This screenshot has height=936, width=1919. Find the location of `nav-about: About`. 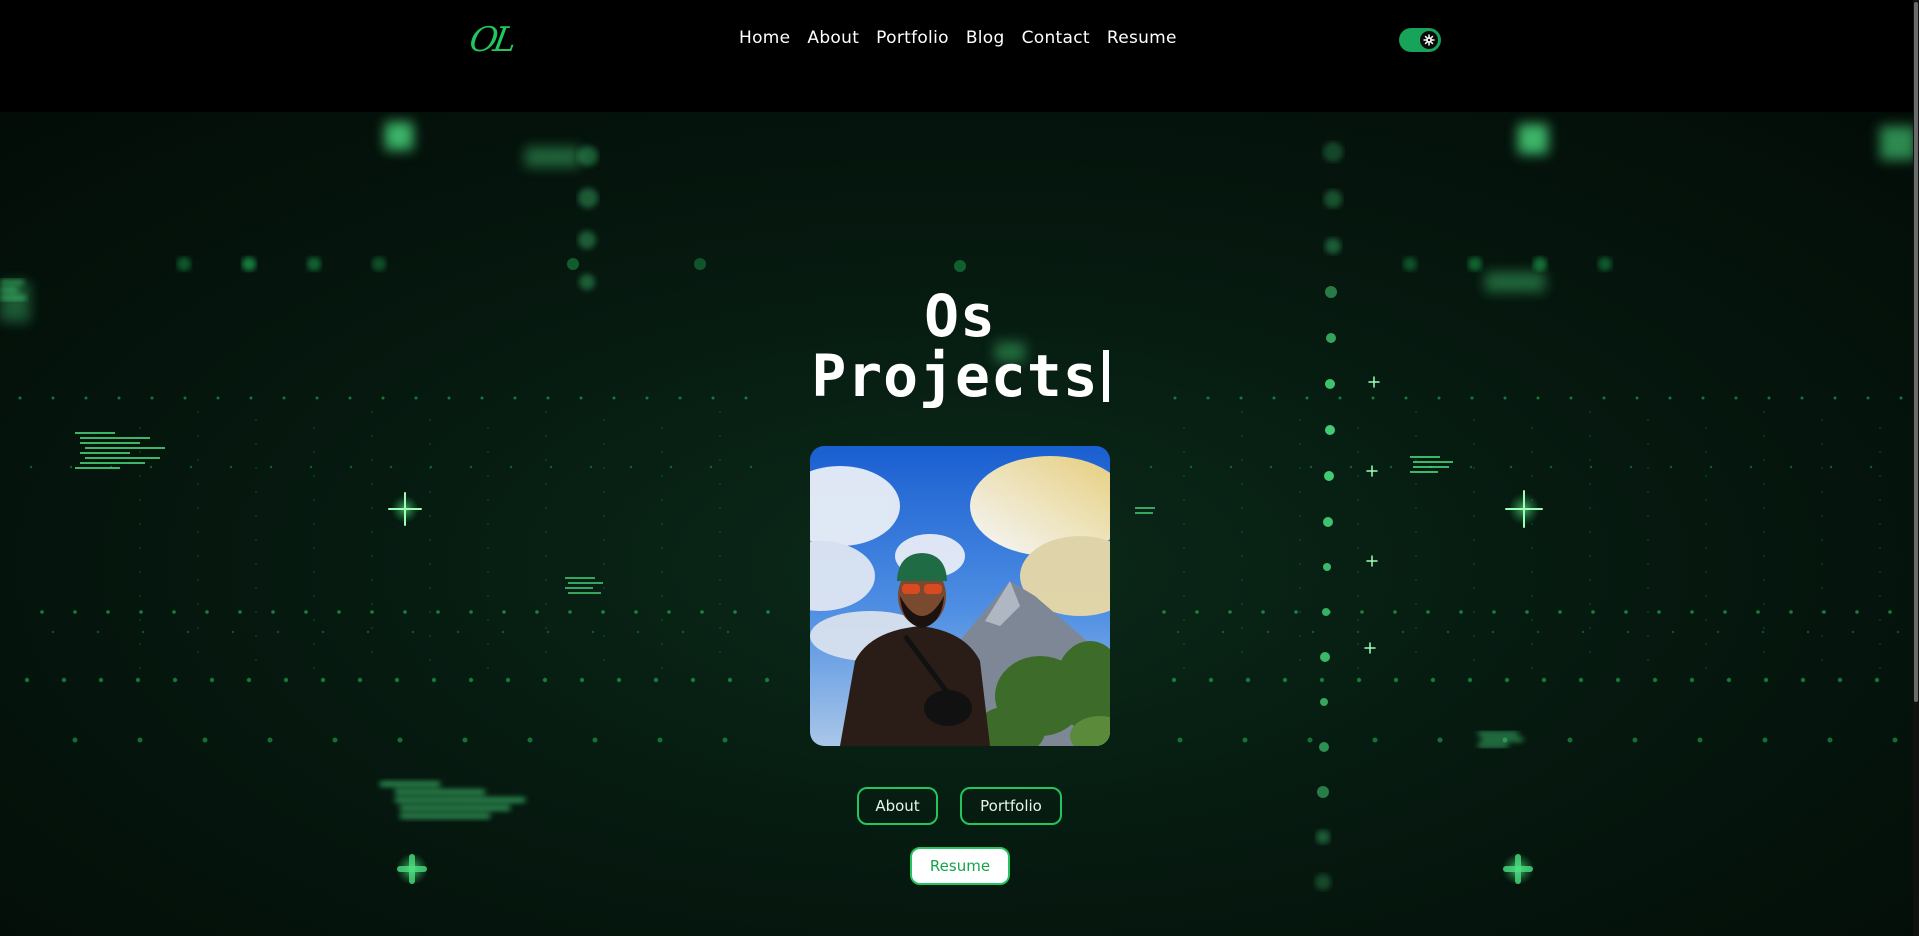

nav-about: About is located at coordinates (833, 38).